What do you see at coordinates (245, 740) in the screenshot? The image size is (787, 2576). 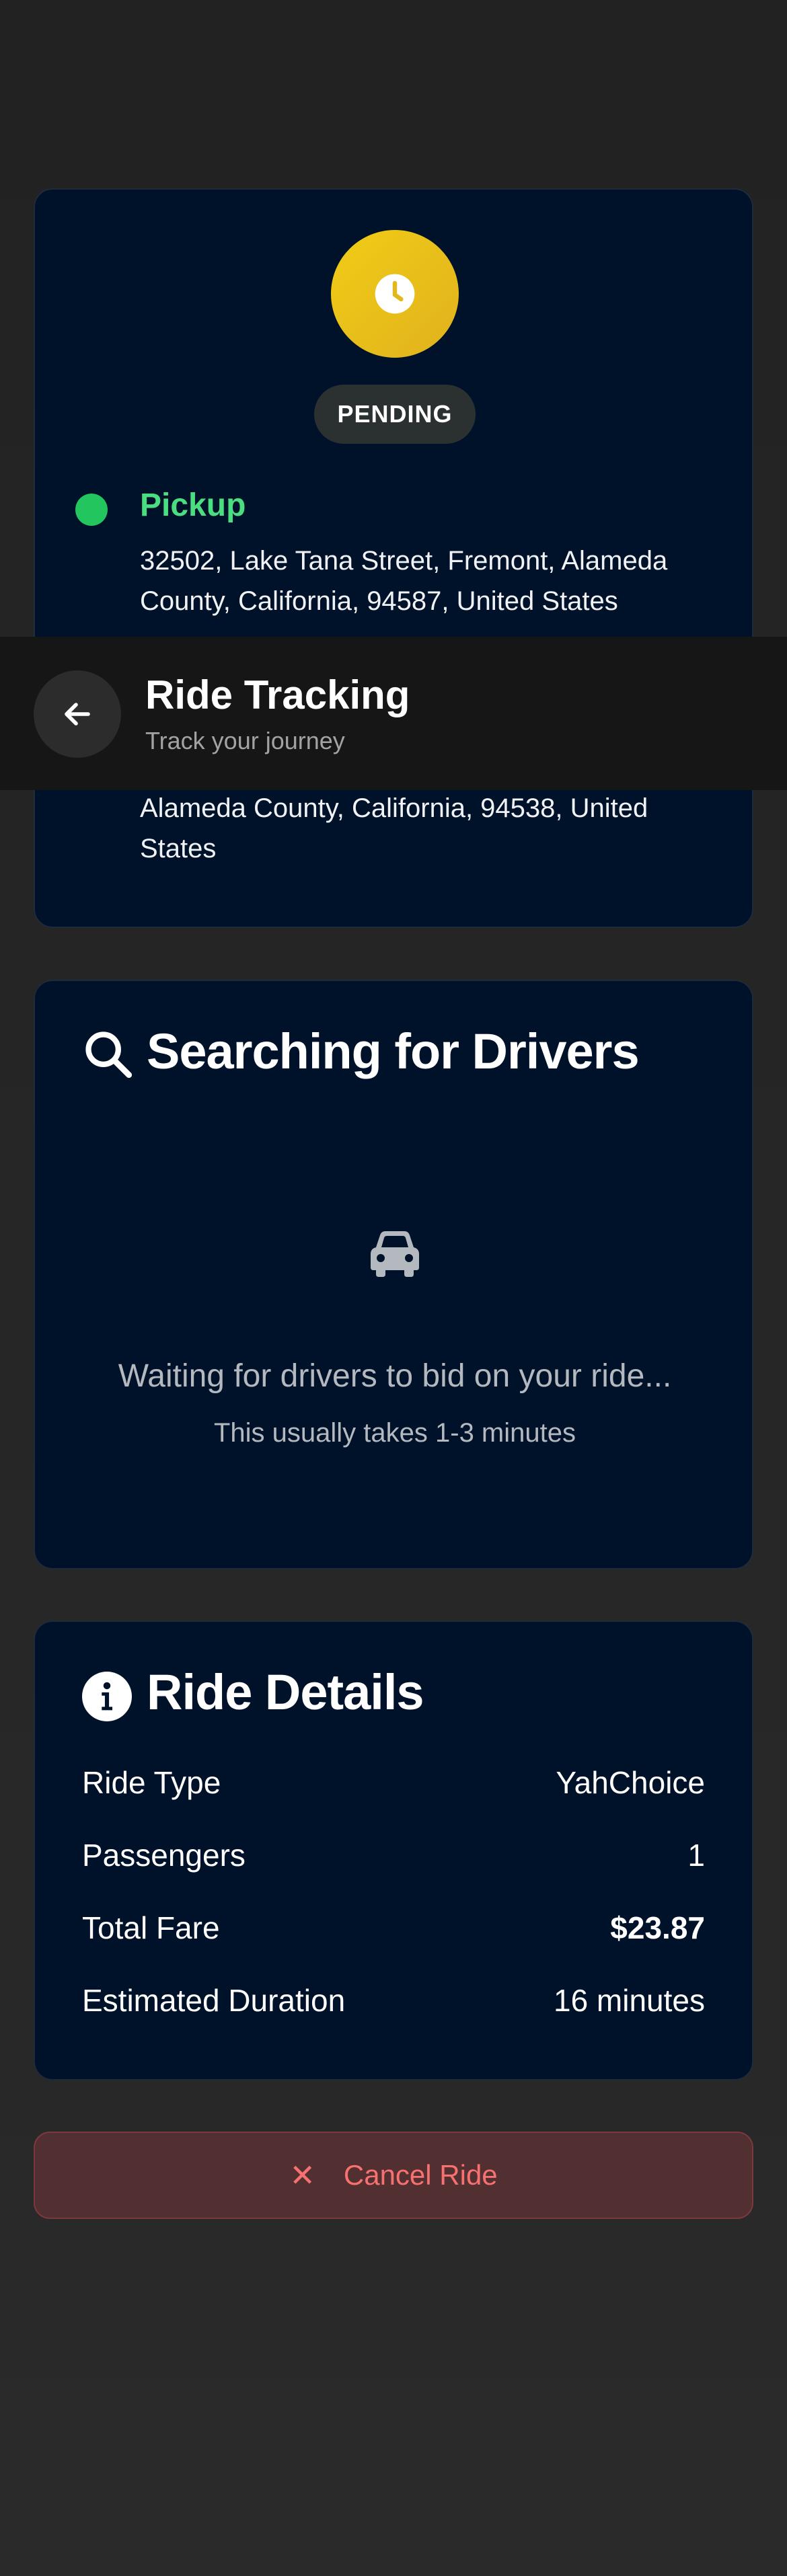 I see `page-subtitle: Track your journey` at bounding box center [245, 740].